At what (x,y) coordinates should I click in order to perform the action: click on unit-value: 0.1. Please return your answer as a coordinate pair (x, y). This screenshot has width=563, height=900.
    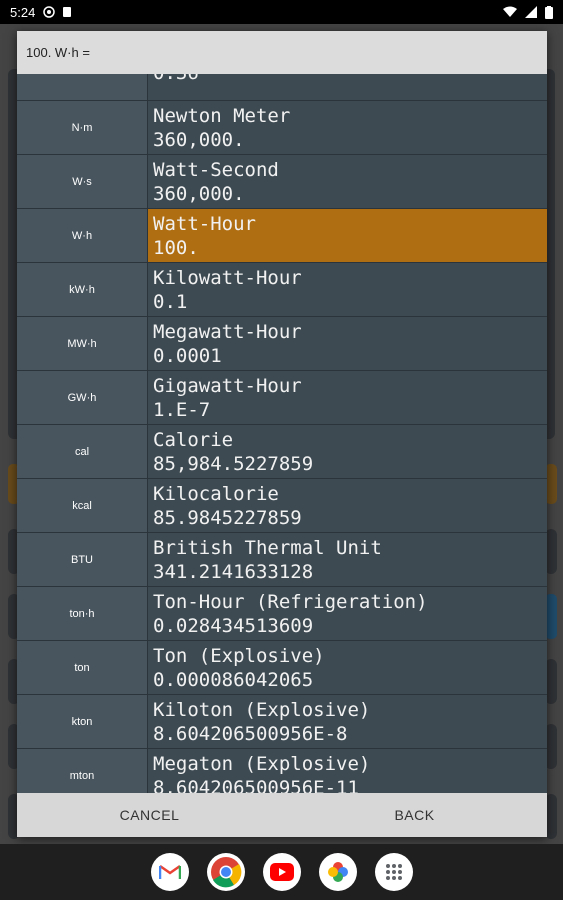
    Looking at the image, I should click on (170, 302).